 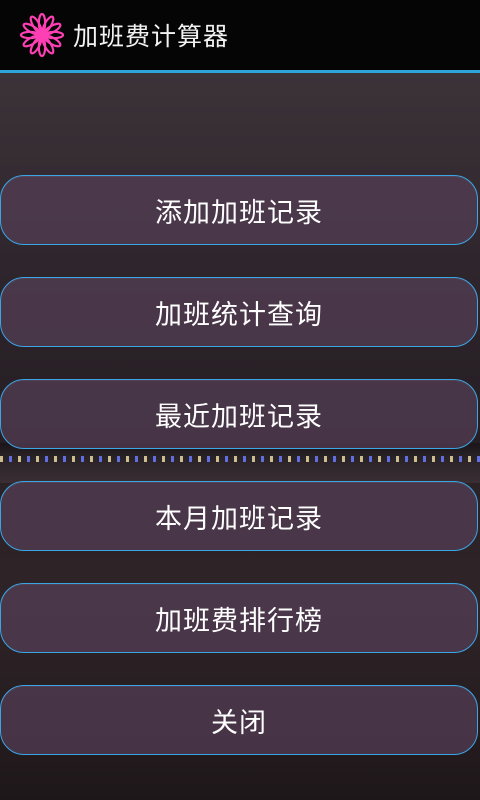 What do you see at coordinates (239, 720) in the screenshot?
I see `close-button: 关闭` at bounding box center [239, 720].